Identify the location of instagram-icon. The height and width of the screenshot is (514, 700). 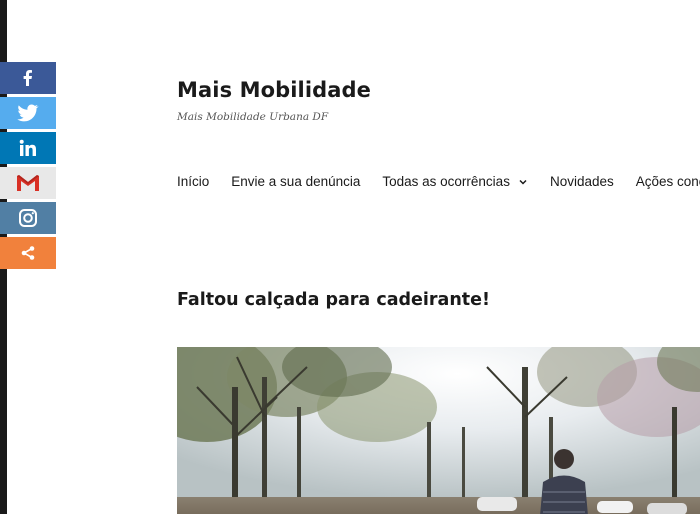
(28, 218).